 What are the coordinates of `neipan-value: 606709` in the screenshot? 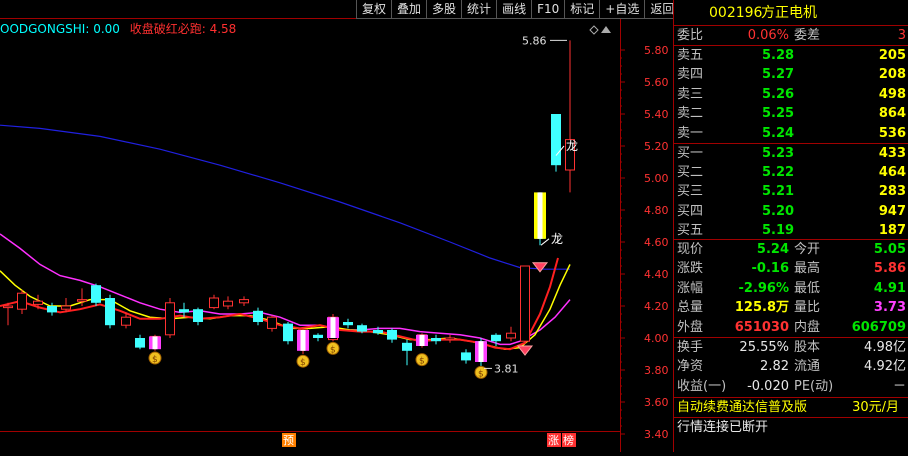 It's located at (878, 327).